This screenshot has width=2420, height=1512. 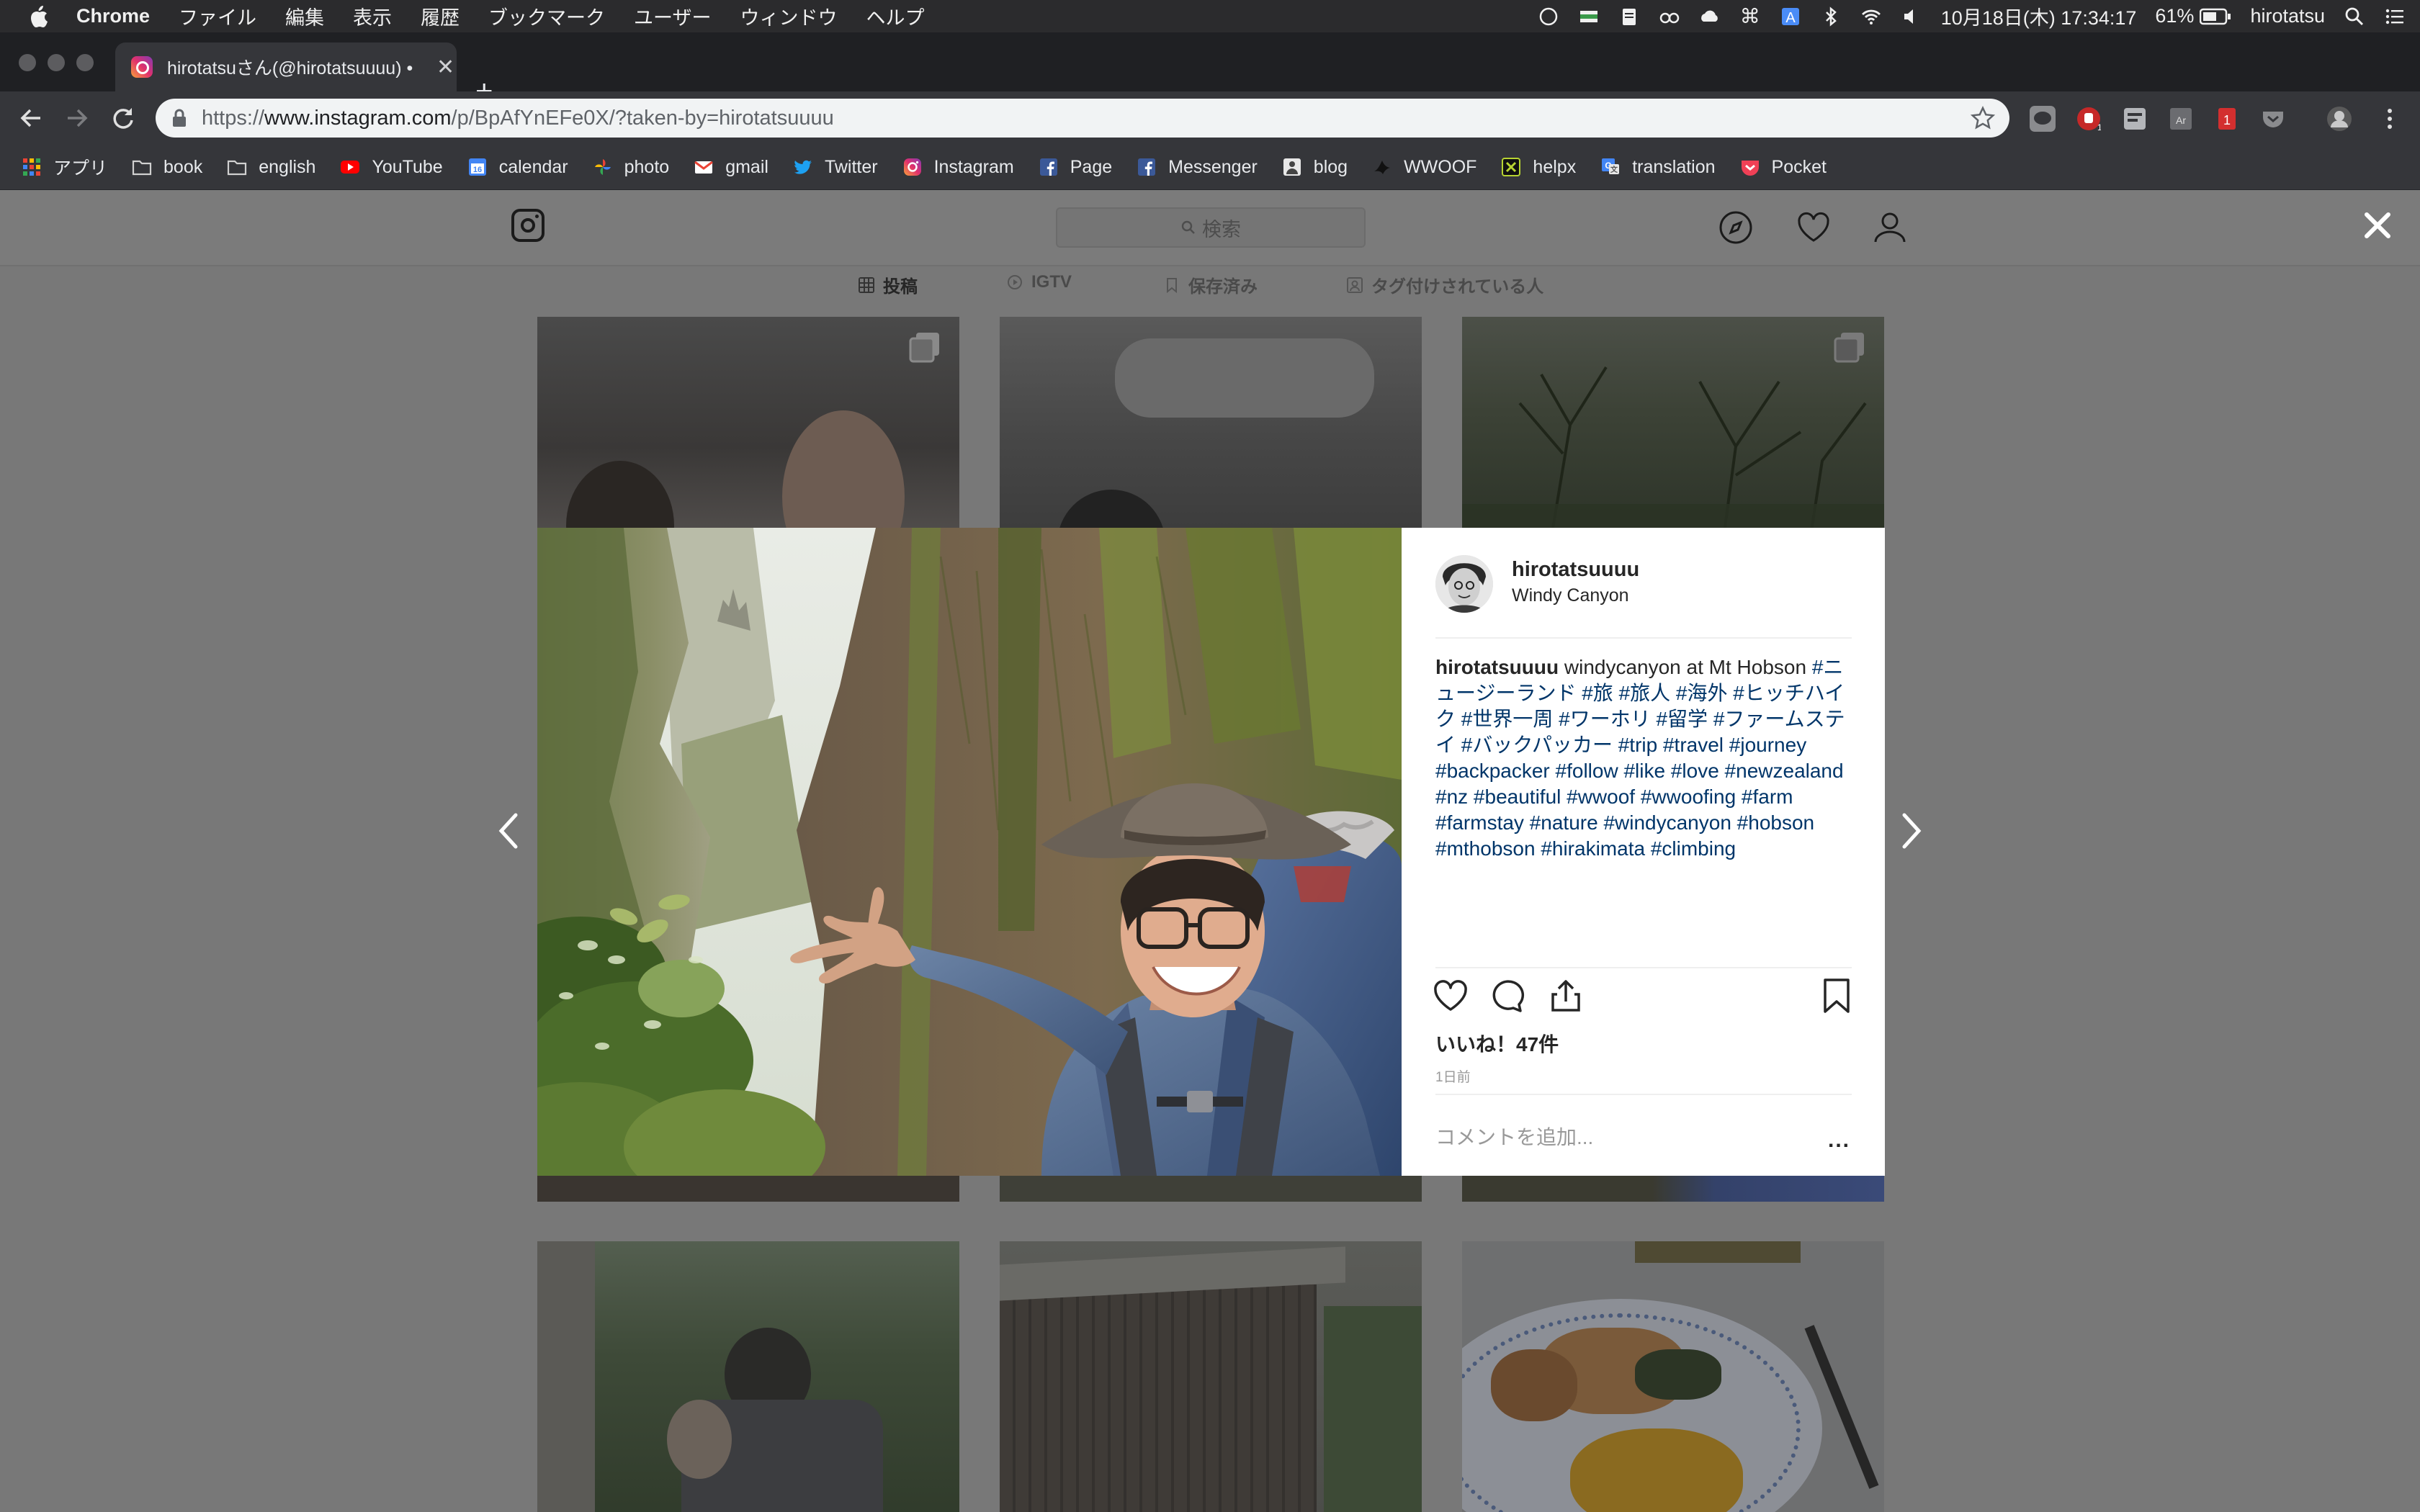 What do you see at coordinates (631, 167) in the screenshot?
I see `bookmark-photo: photo` at bounding box center [631, 167].